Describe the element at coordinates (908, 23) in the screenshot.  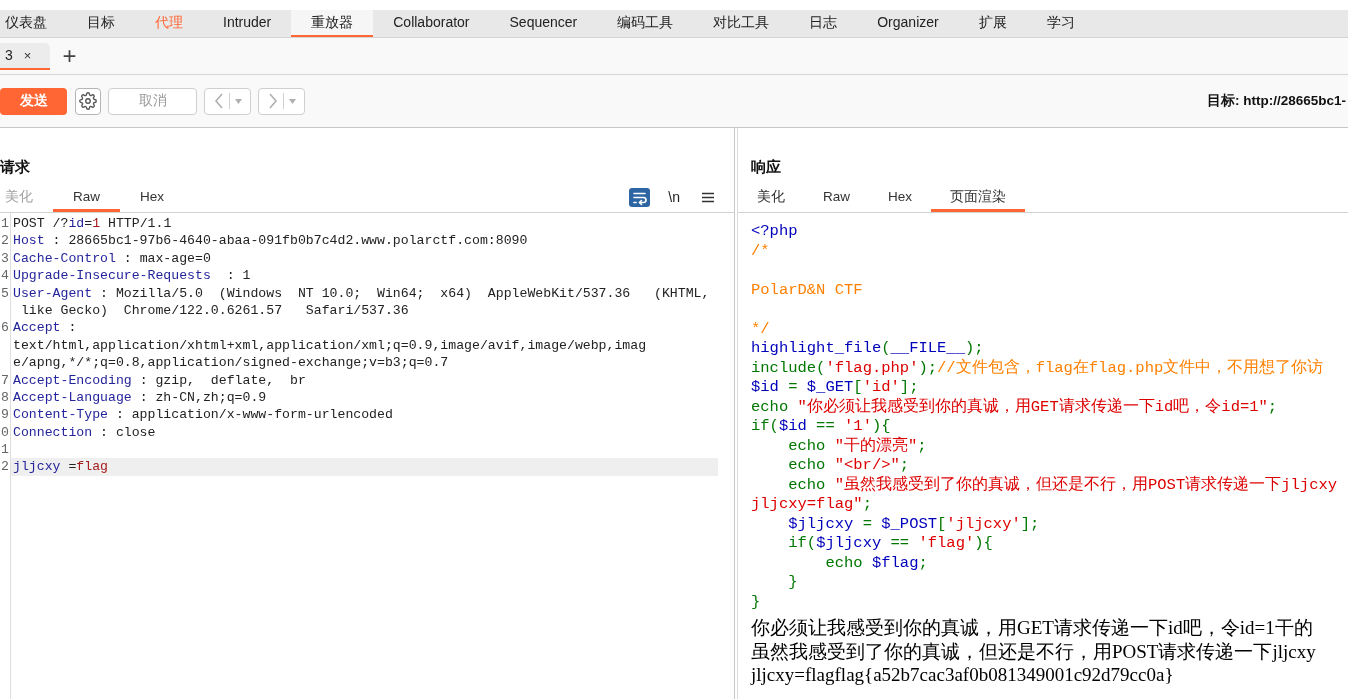
I see `nav-tab: Organizer` at that location.